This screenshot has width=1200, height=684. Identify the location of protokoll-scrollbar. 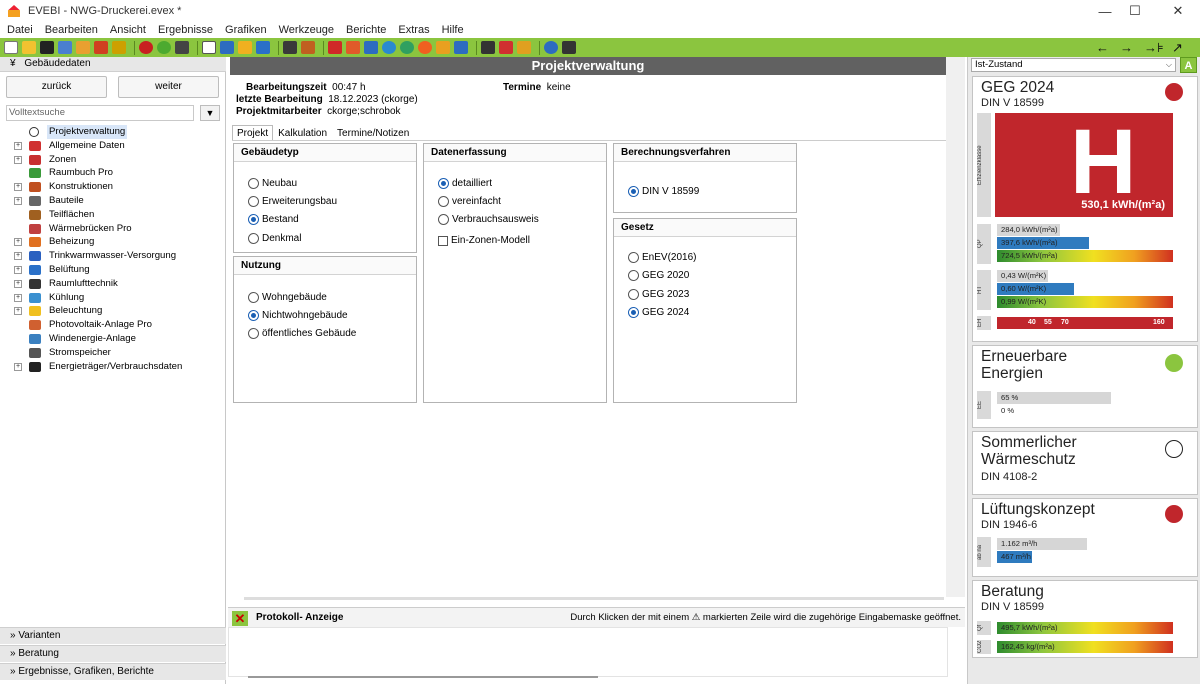
(423, 677).